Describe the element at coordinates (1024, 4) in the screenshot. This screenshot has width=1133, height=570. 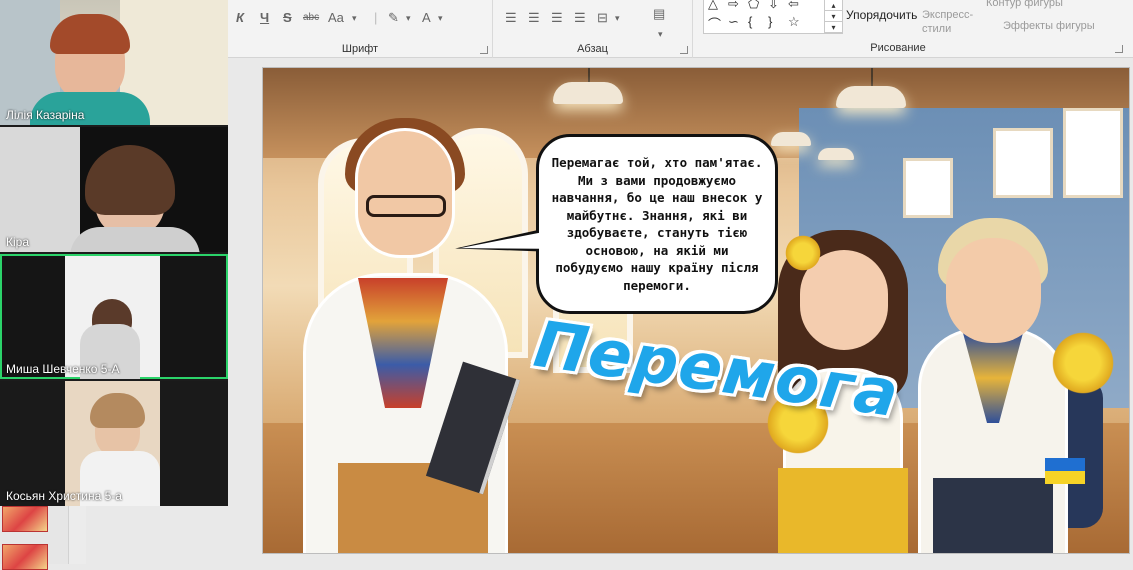
I see `shape-outline-button: Контур фигуры` at that location.